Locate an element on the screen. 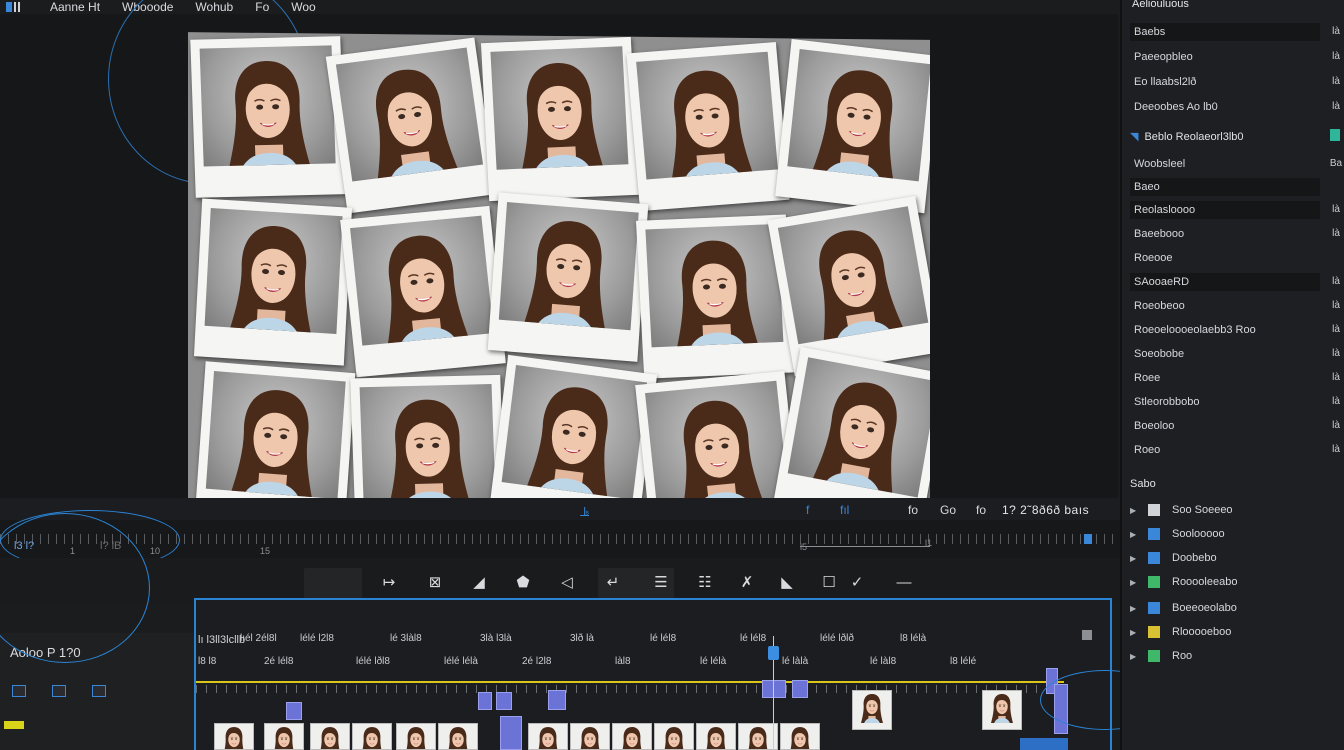 This screenshot has height=750, width=1344. audio-clip is located at coordinates (1044, 744).